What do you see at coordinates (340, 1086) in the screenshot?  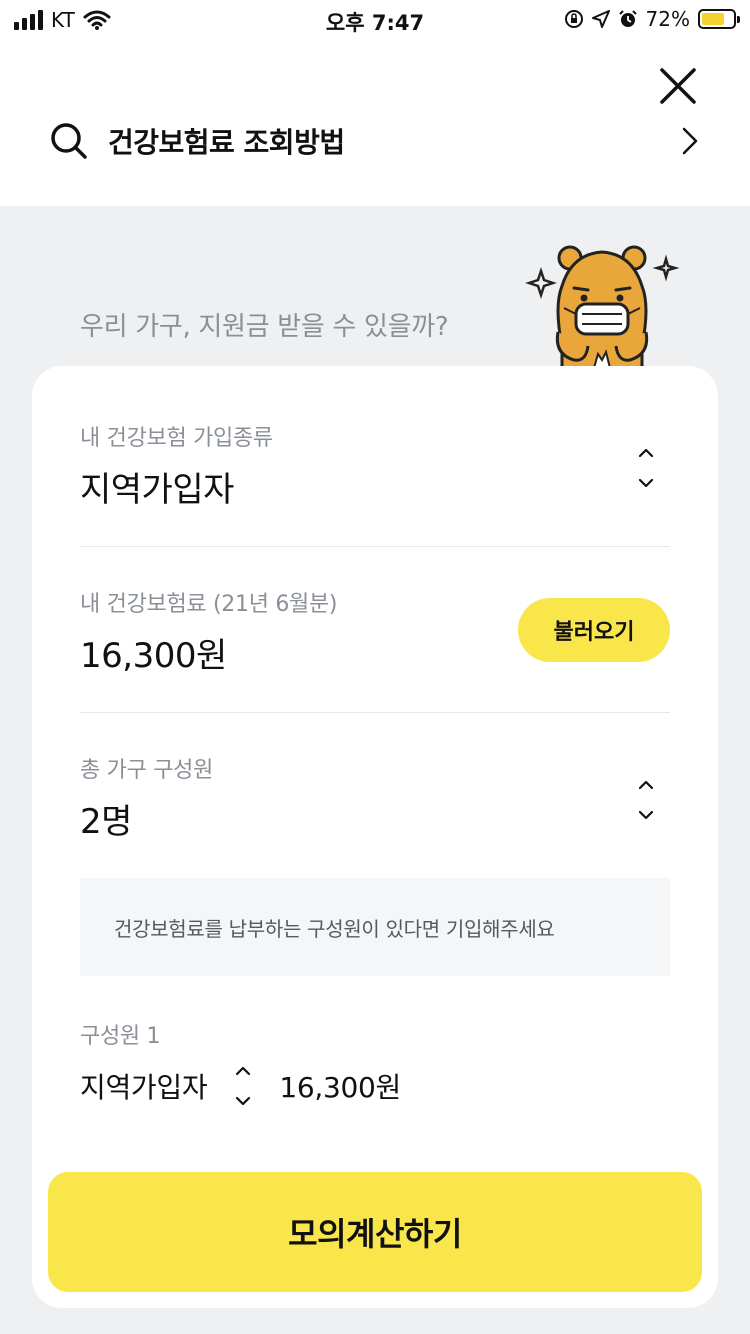 I see `member-1-amount: 16,300원` at bounding box center [340, 1086].